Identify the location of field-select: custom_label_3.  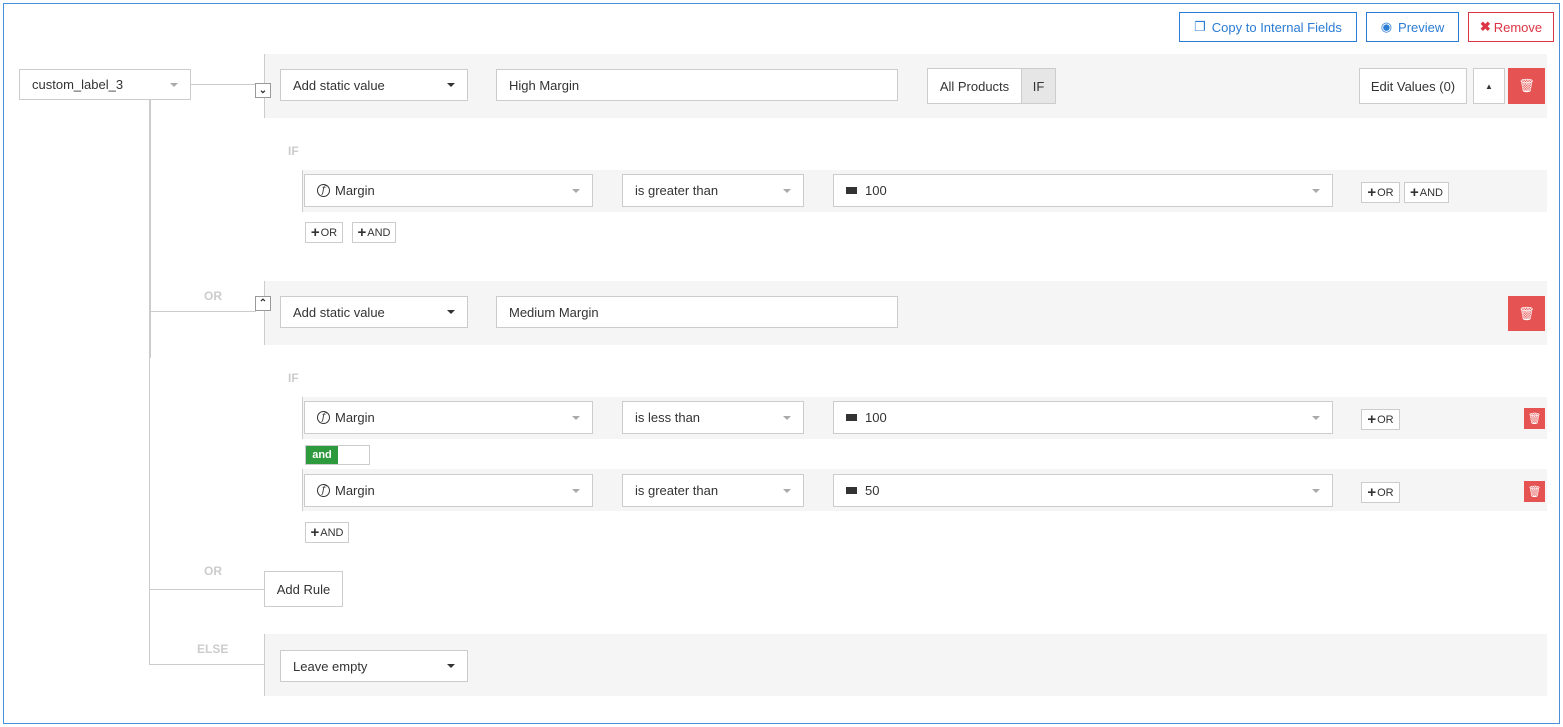
(105, 84).